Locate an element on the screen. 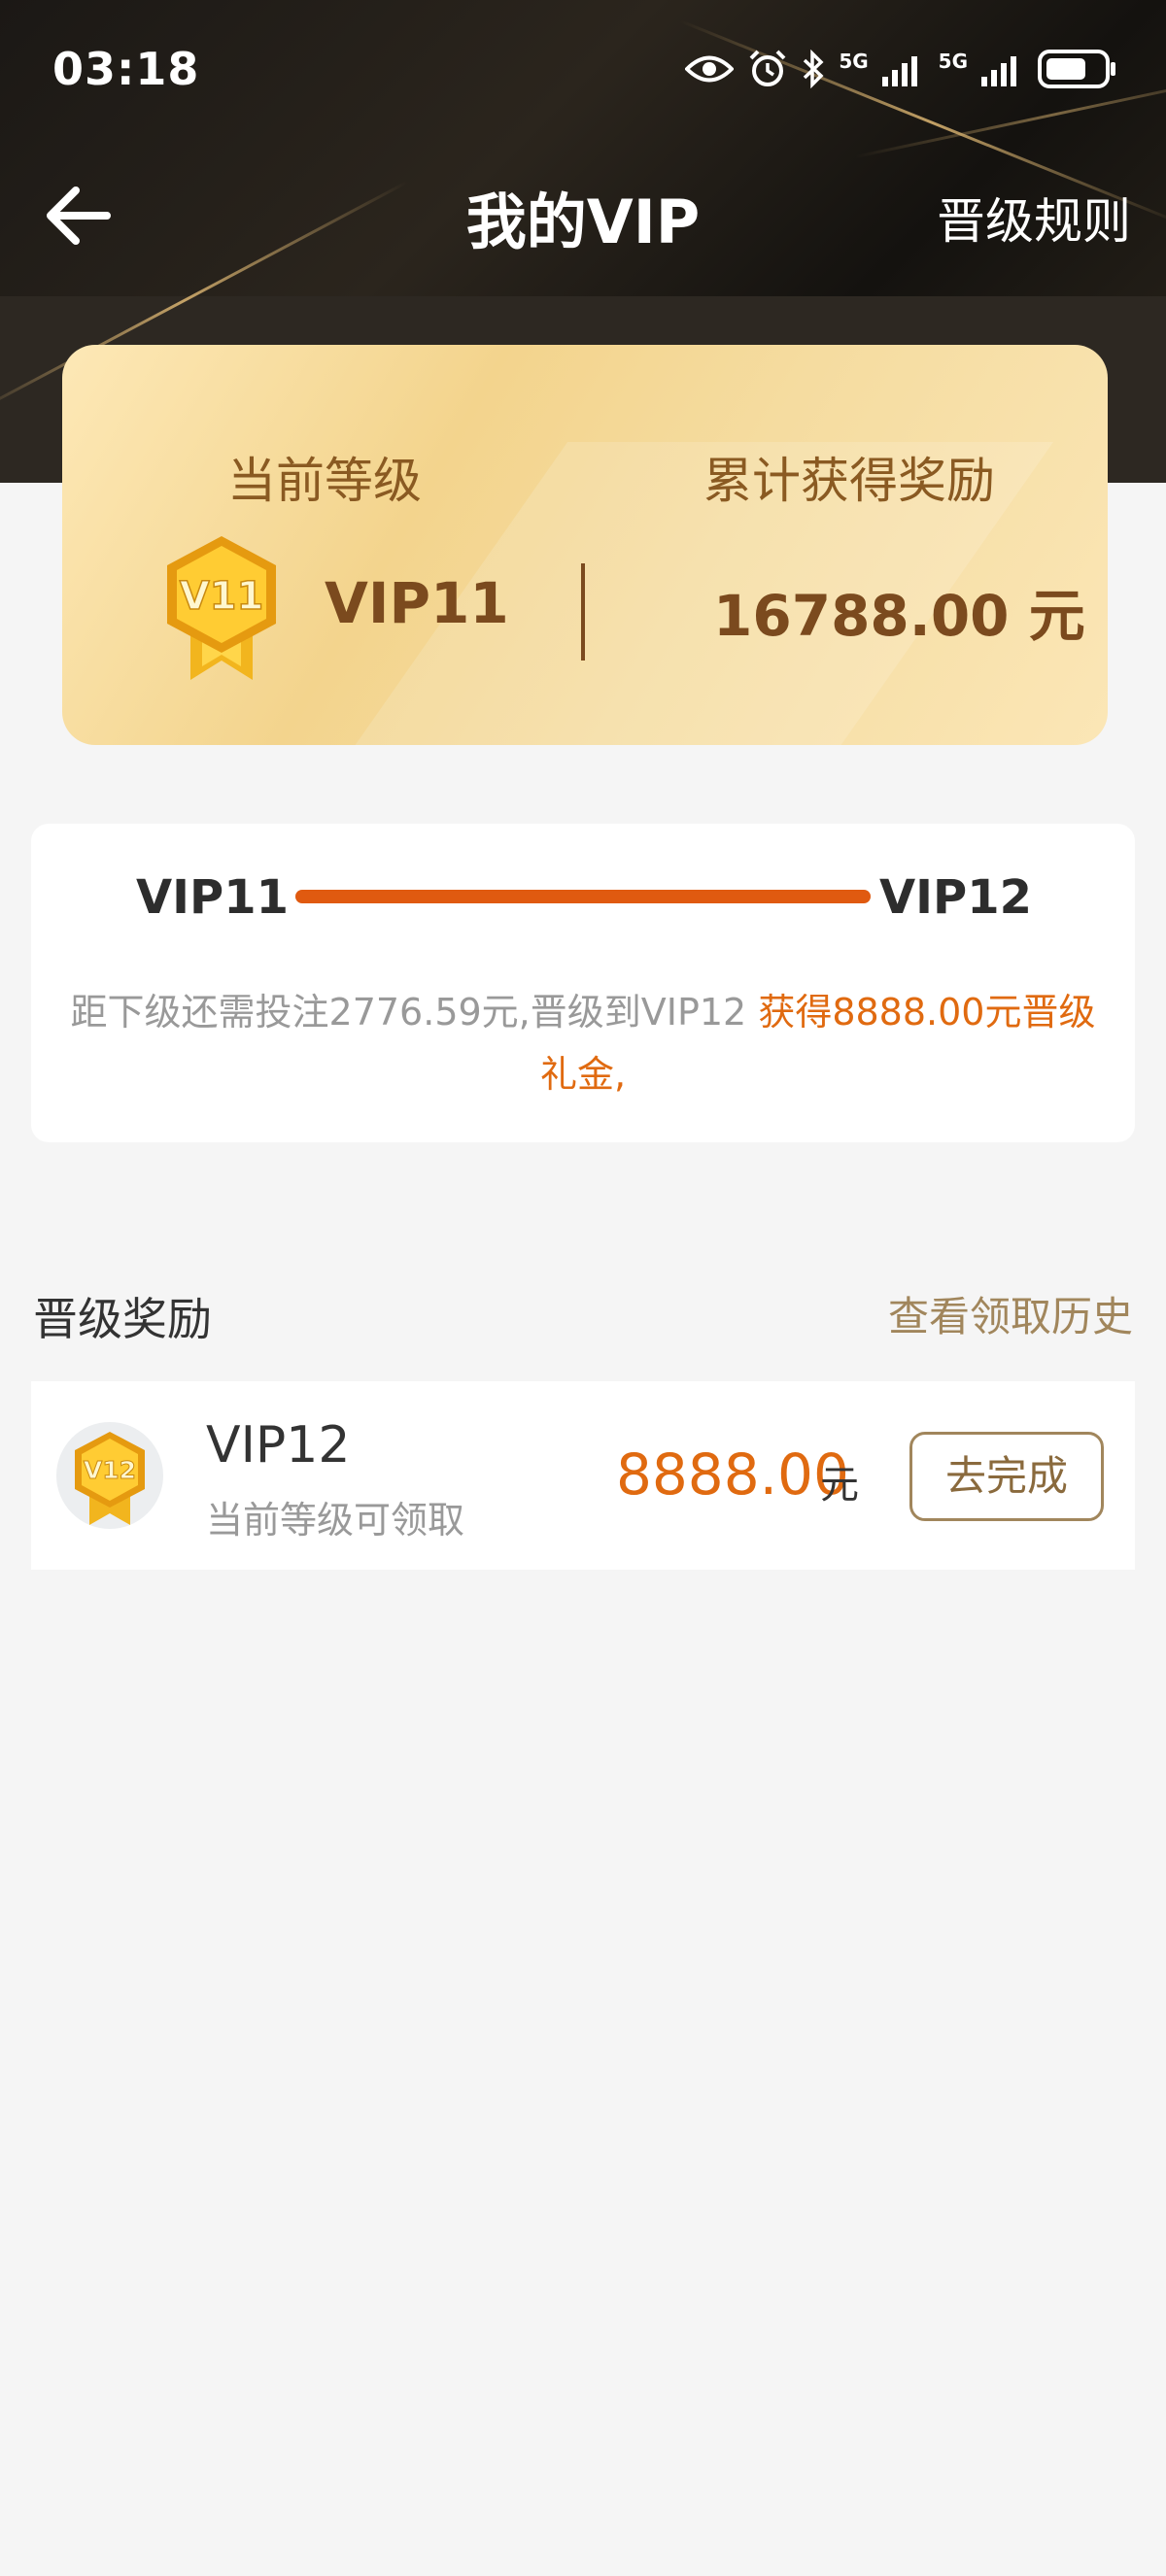 This screenshot has height=2576, width=1166. badge-text: V11 is located at coordinates (222, 596).